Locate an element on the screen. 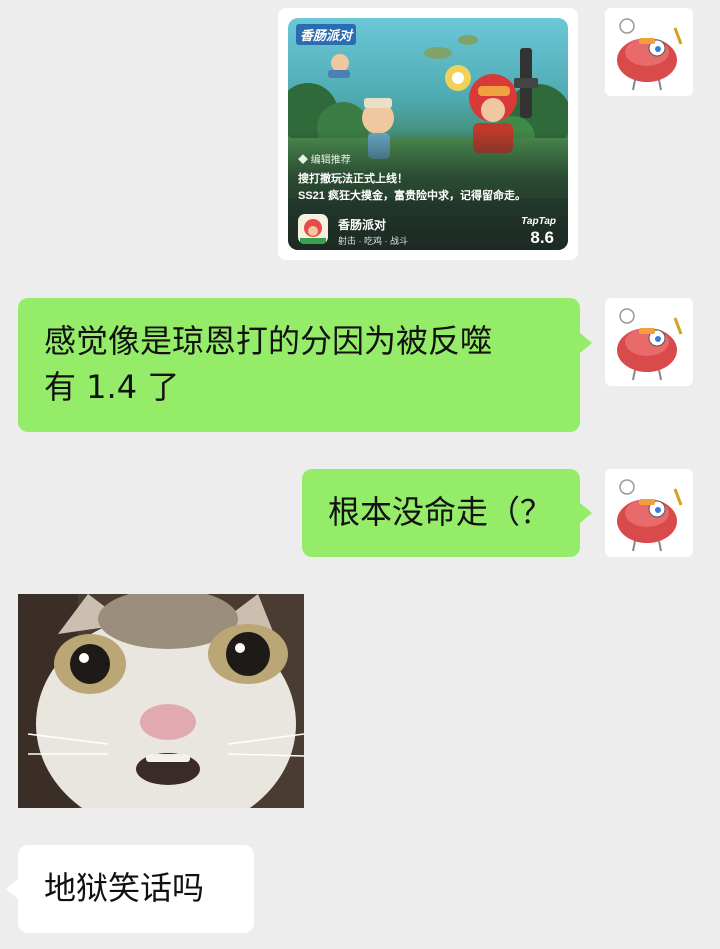 This screenshot has height=949, width=720. message-text: 地狱笑话吗 is located at coordinates (124, 888).